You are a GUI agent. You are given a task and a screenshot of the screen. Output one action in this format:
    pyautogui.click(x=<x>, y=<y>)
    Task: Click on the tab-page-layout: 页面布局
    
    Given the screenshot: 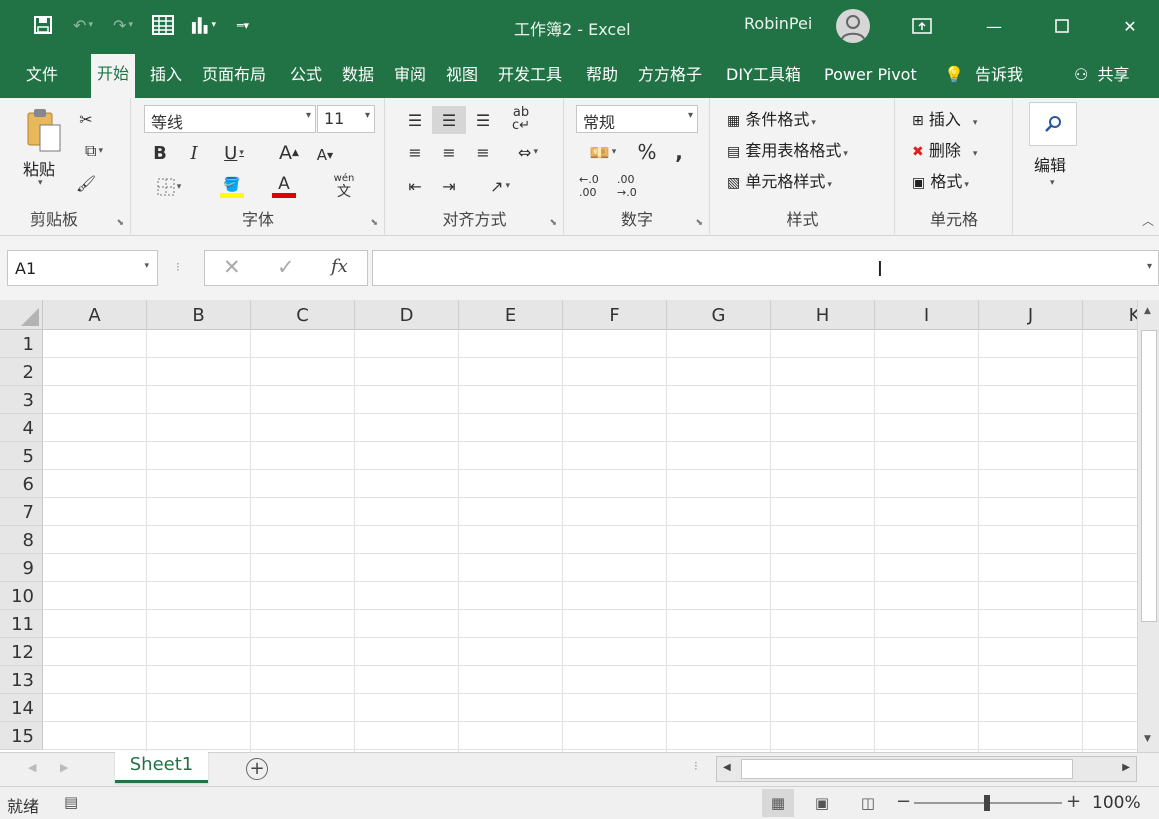 What is the action you would take?
    pyautogui.click(x=234, y=81)
    